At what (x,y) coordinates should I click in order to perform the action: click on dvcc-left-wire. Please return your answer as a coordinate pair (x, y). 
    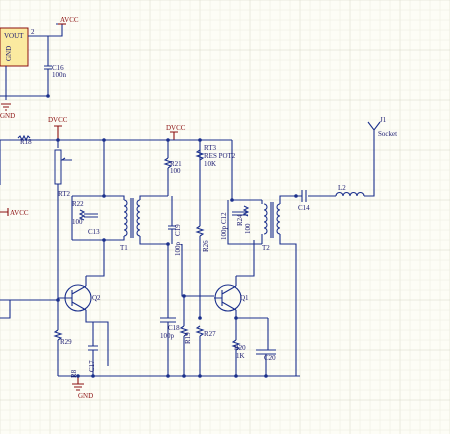
    Looking at the image, I should click on (72, 167).